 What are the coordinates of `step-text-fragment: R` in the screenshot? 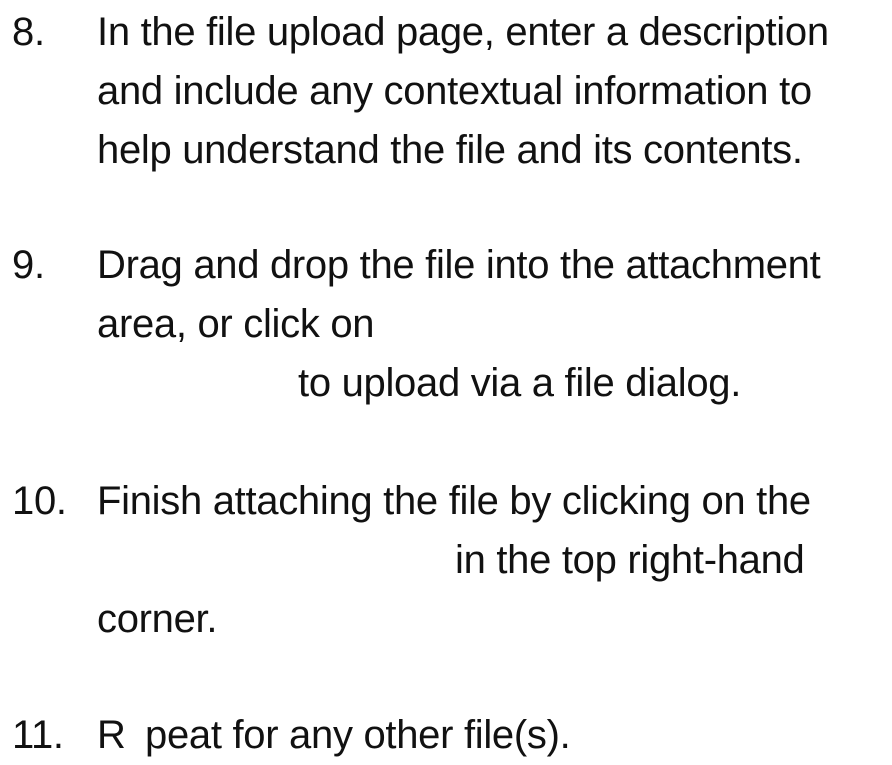 It's located at (111, 735).